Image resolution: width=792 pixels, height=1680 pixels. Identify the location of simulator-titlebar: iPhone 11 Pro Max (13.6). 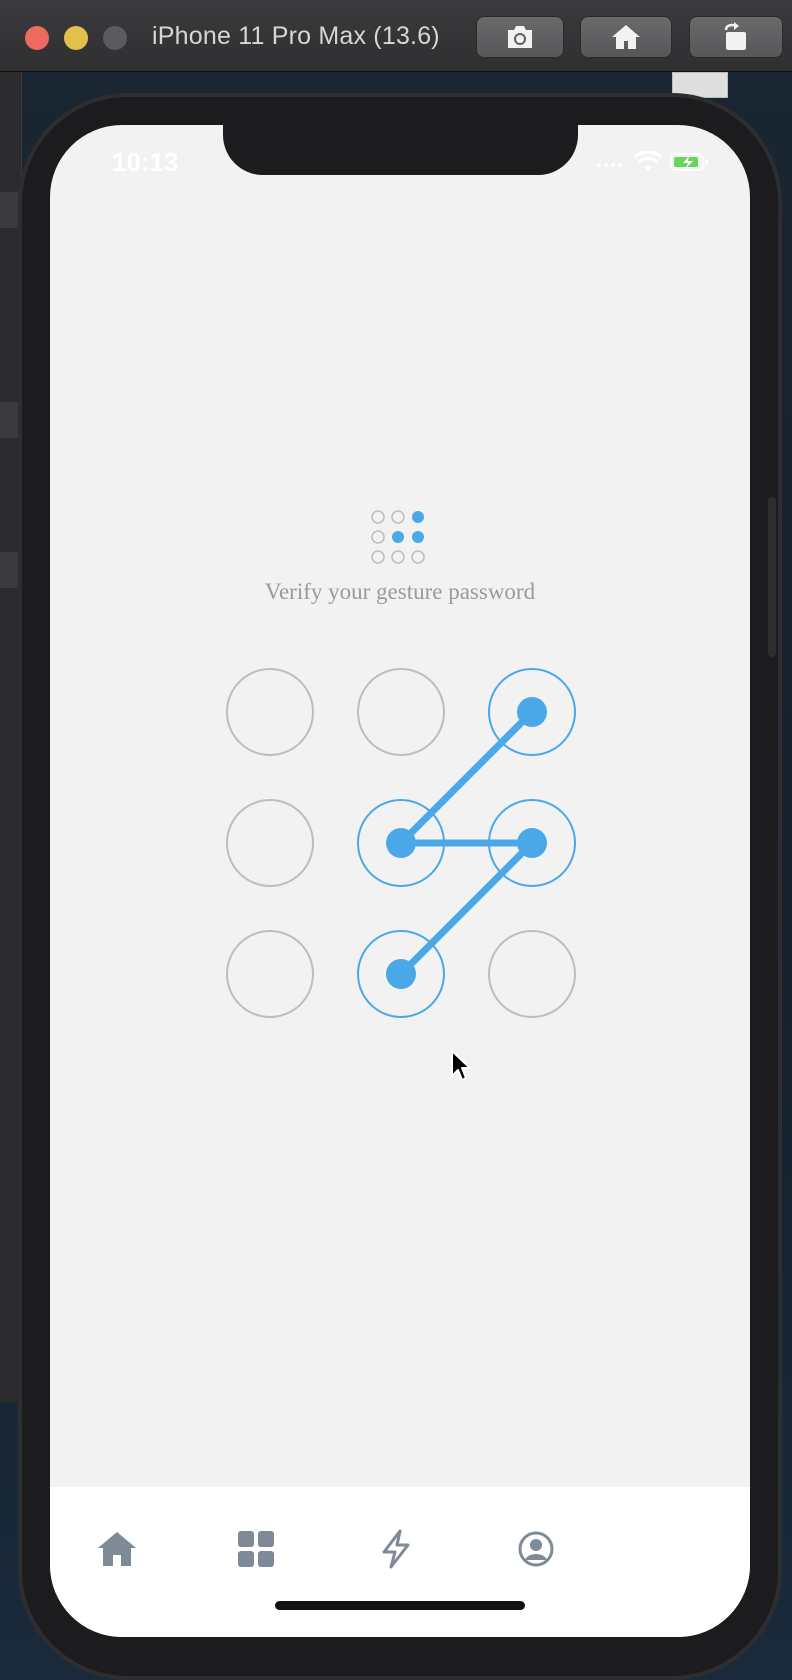
(396, 36).